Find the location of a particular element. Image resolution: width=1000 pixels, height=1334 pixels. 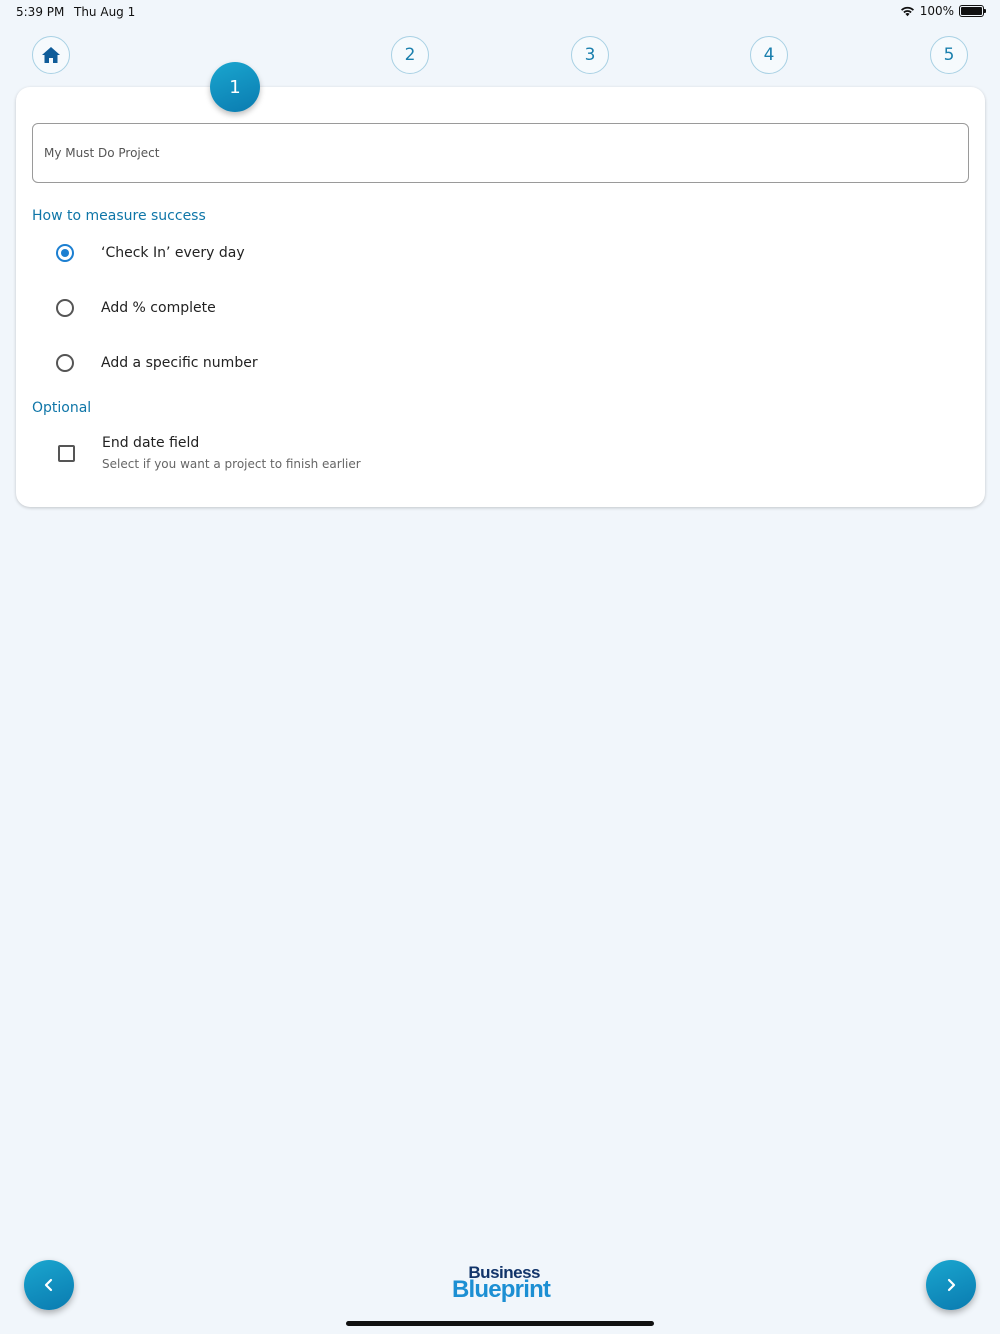

home-icon is located at coordinates (51, 55).